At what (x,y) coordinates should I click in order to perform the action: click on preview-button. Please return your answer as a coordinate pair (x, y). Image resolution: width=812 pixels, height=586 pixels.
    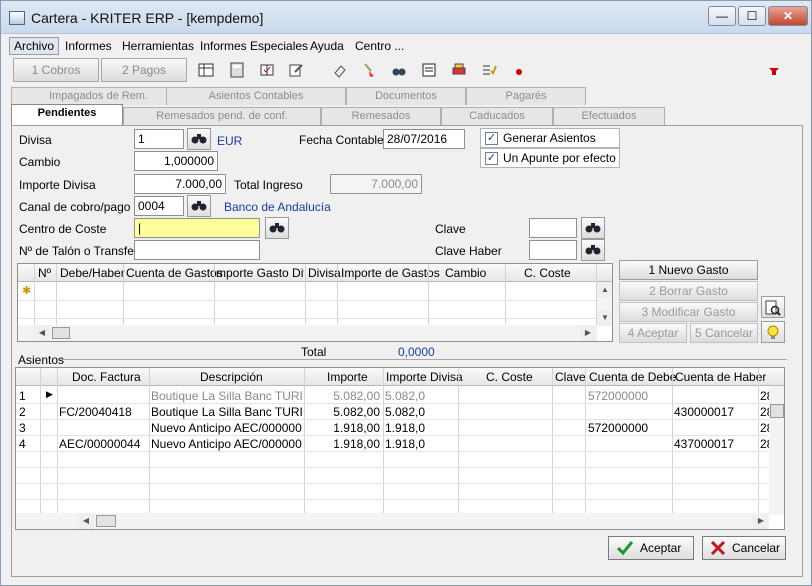
    Looking at the image, I should click on (773, 307).